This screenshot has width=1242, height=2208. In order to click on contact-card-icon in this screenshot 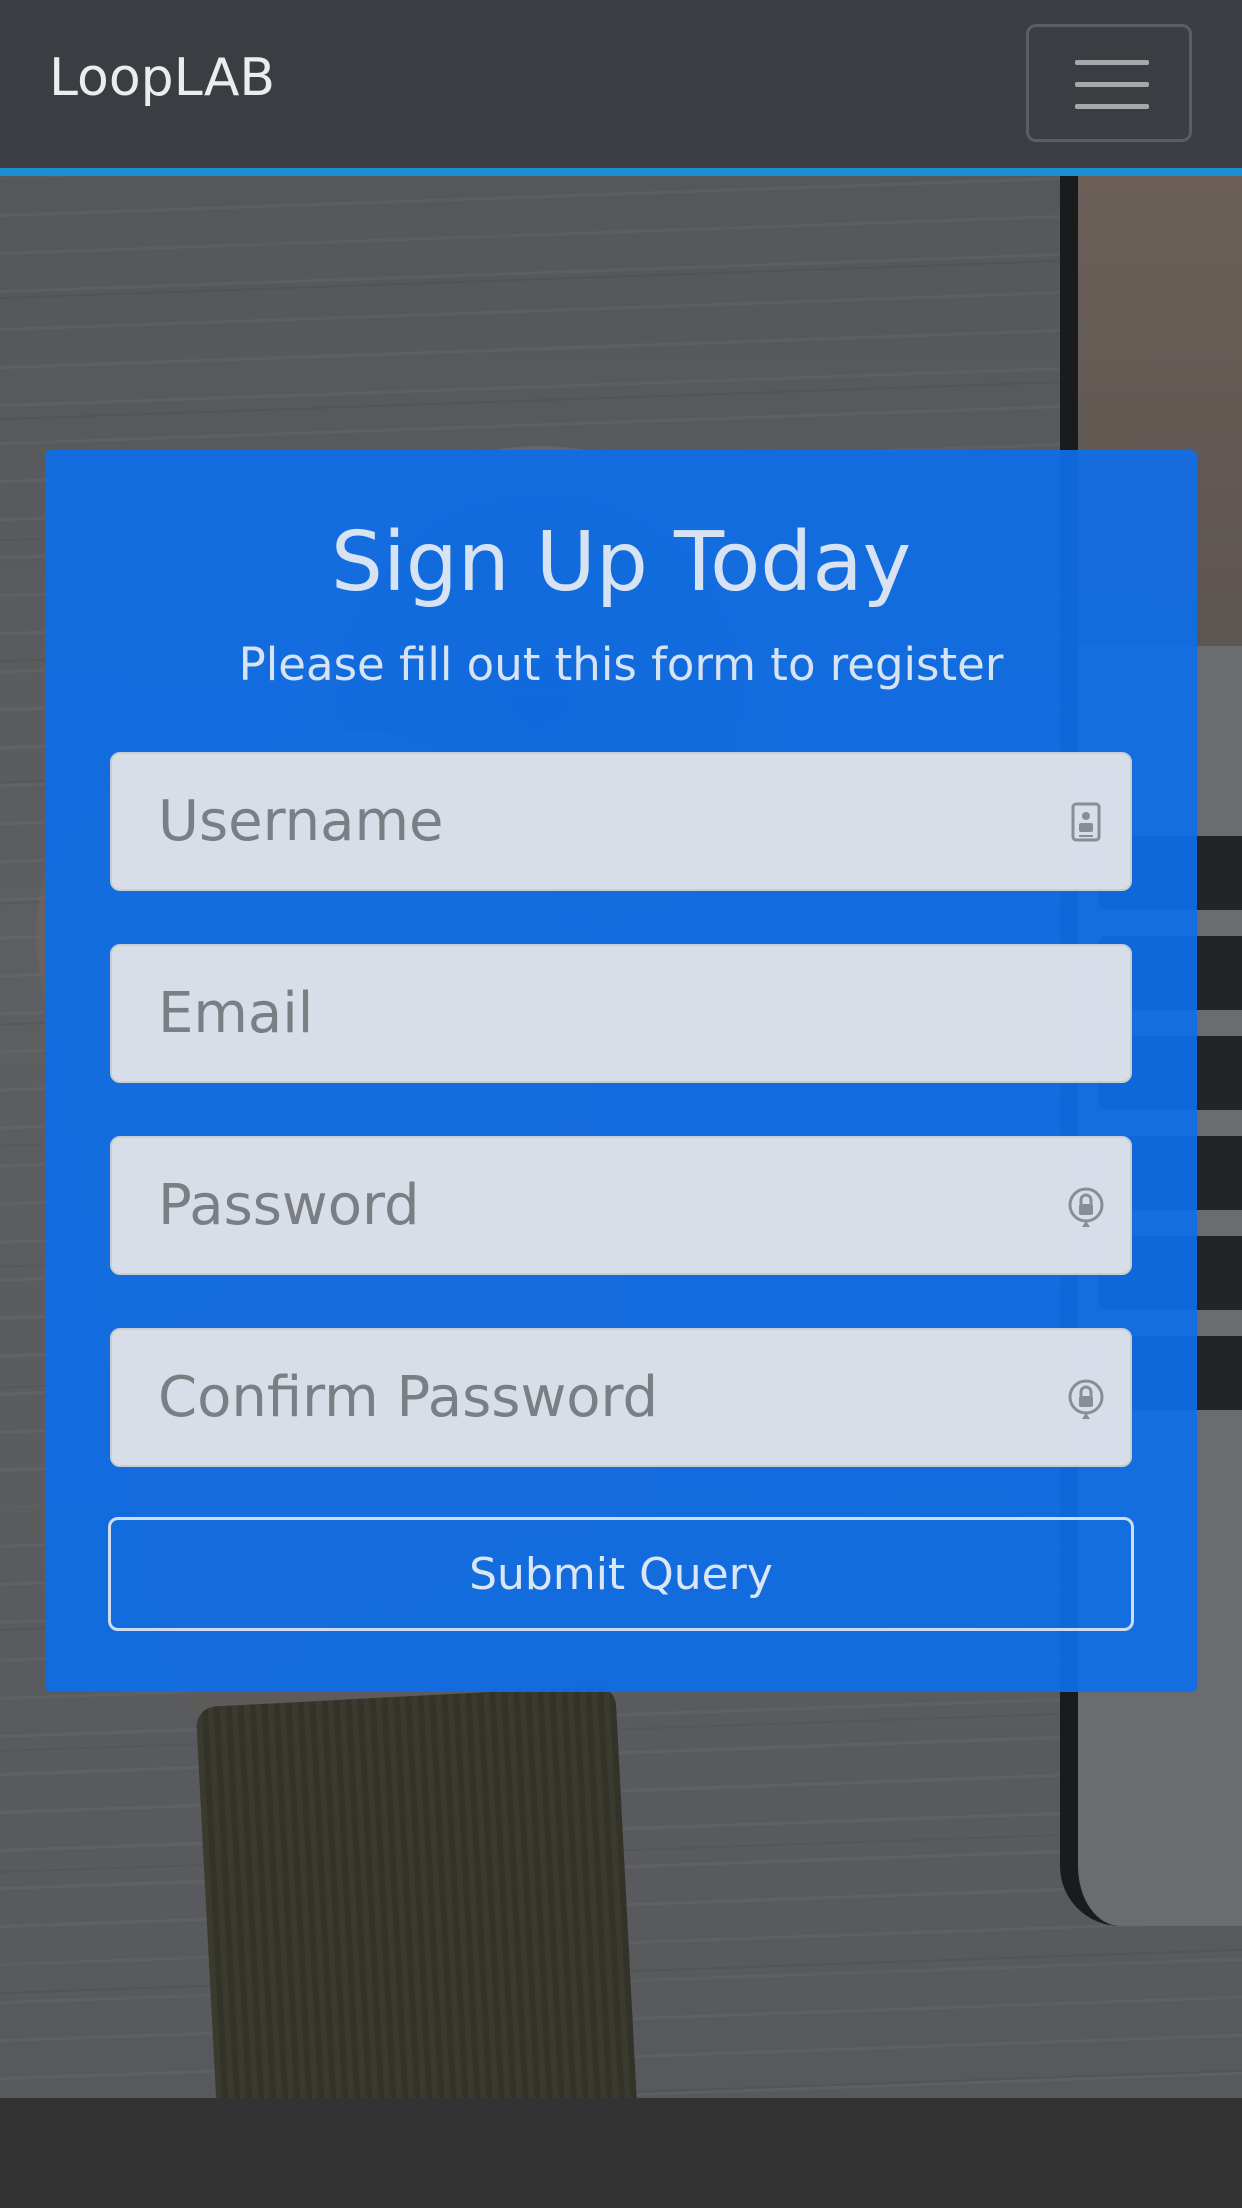, I will do `click(1086, 822)`.